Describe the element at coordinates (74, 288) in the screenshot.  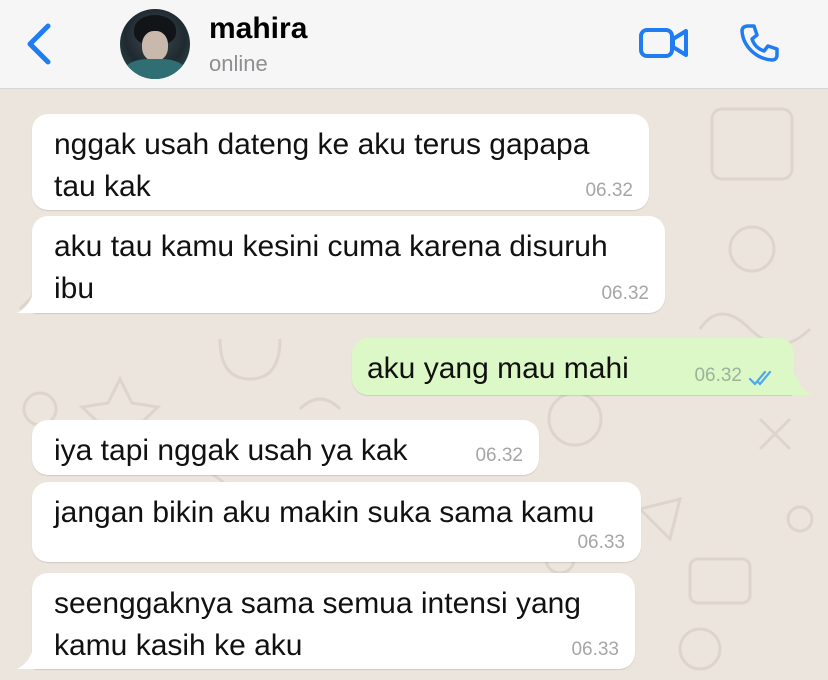
I see `message-text: ibu` at that location.